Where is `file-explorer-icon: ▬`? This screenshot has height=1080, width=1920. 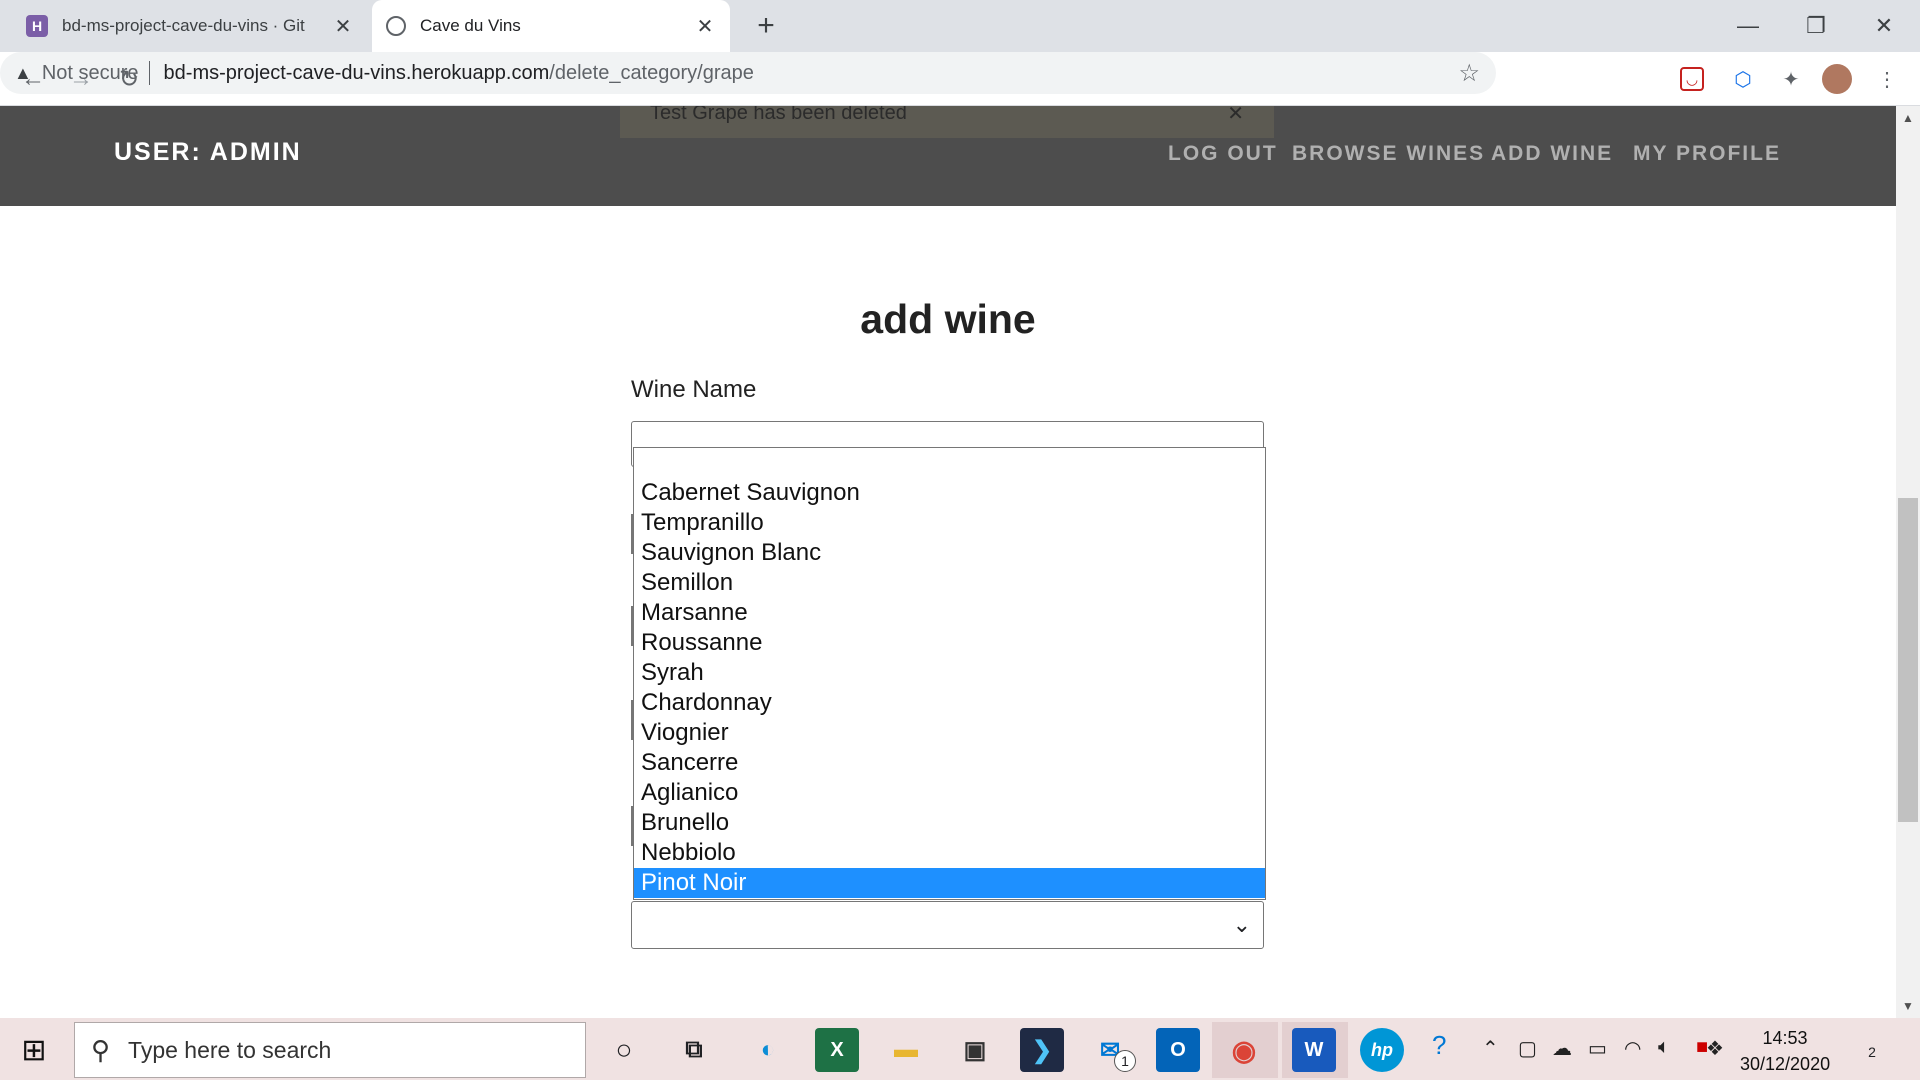
file-explorer-icon: ▬ is located at coordinates (906, 1050).